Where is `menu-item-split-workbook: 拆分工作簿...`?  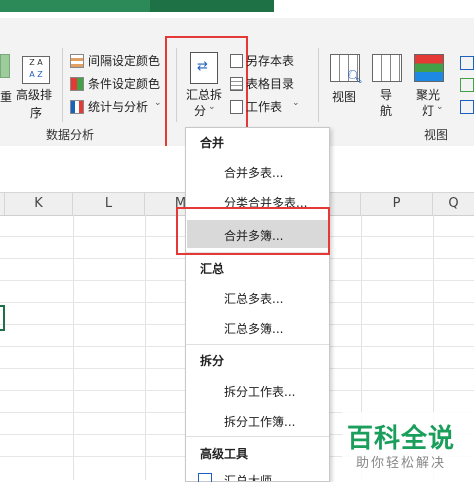 menu-item-split-workbook: 拆分工作簿... is located at coordinates (259, 421).